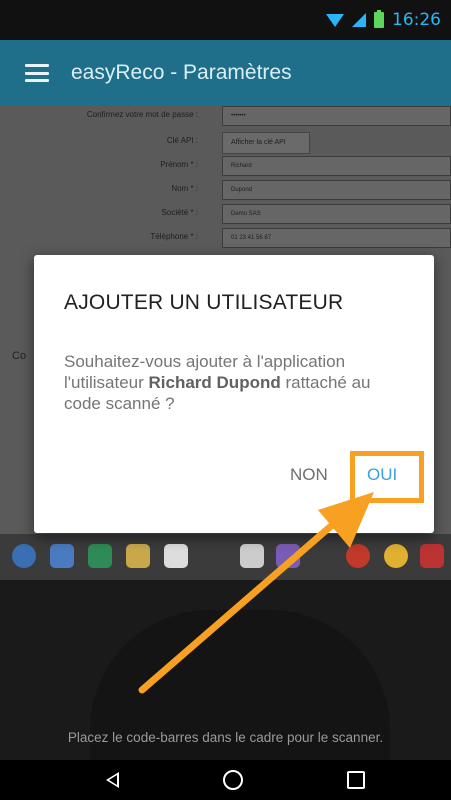 This screenshot has width=451, height=800. I want to click on battery-charging-icon, so click(379, 19).